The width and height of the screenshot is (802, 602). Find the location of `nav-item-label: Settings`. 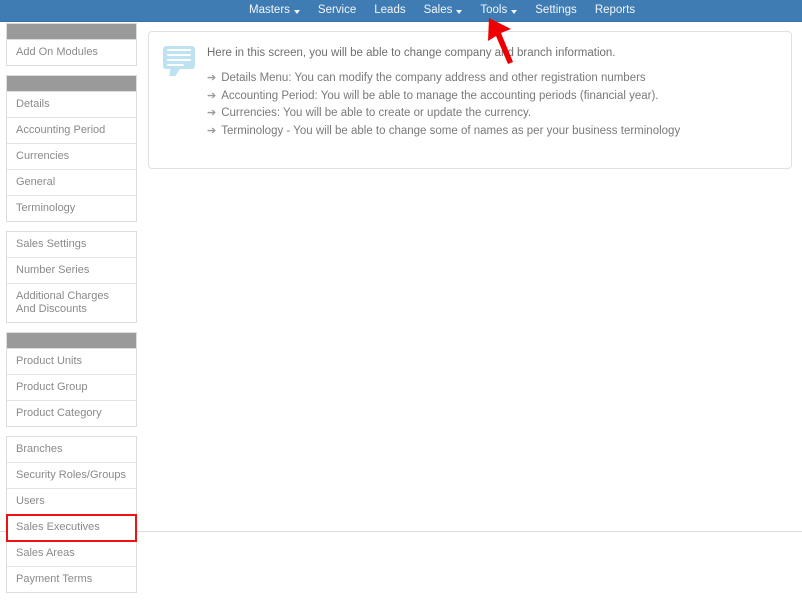

nav-item-label: Settings is located at coordinates (556, 10).